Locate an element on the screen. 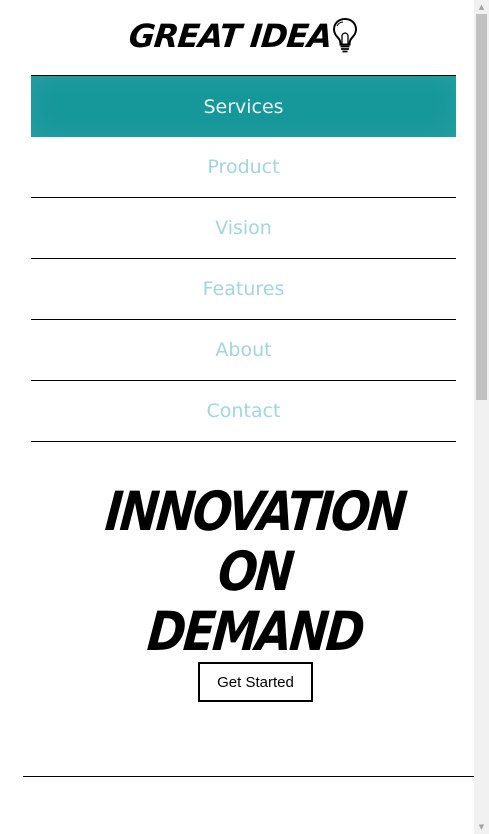  nav-item-product: Product is located at coordinates (243, 167).